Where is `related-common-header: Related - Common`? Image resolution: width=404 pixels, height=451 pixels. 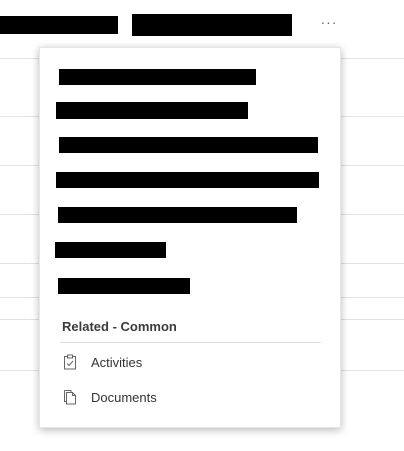 related-common-header: Related - Common is located at coordinates (119, 326).